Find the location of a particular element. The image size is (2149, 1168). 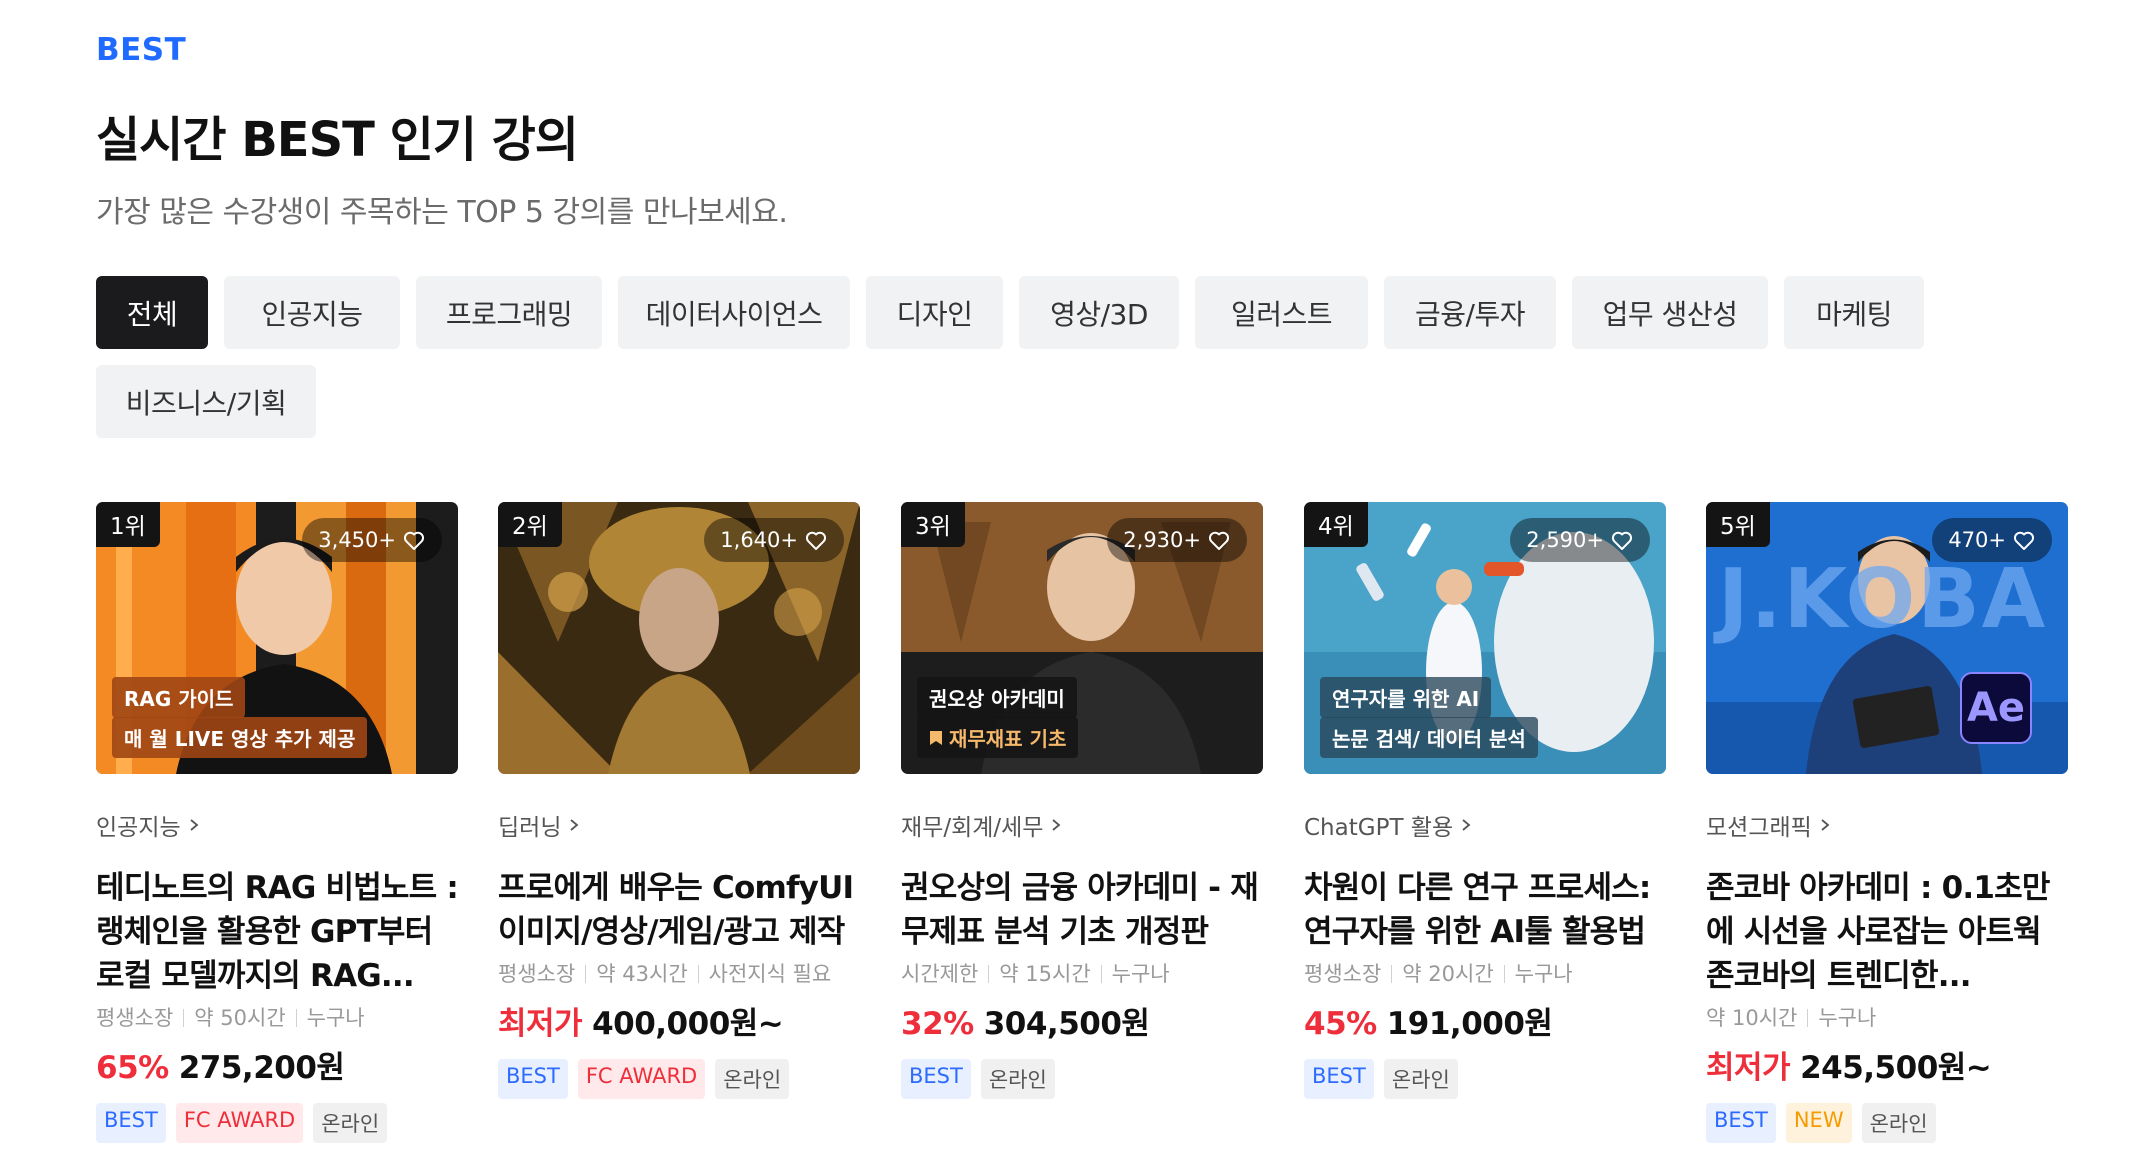

overlay-label: 재무재표 기초 is located at coordinates (1008, 739).